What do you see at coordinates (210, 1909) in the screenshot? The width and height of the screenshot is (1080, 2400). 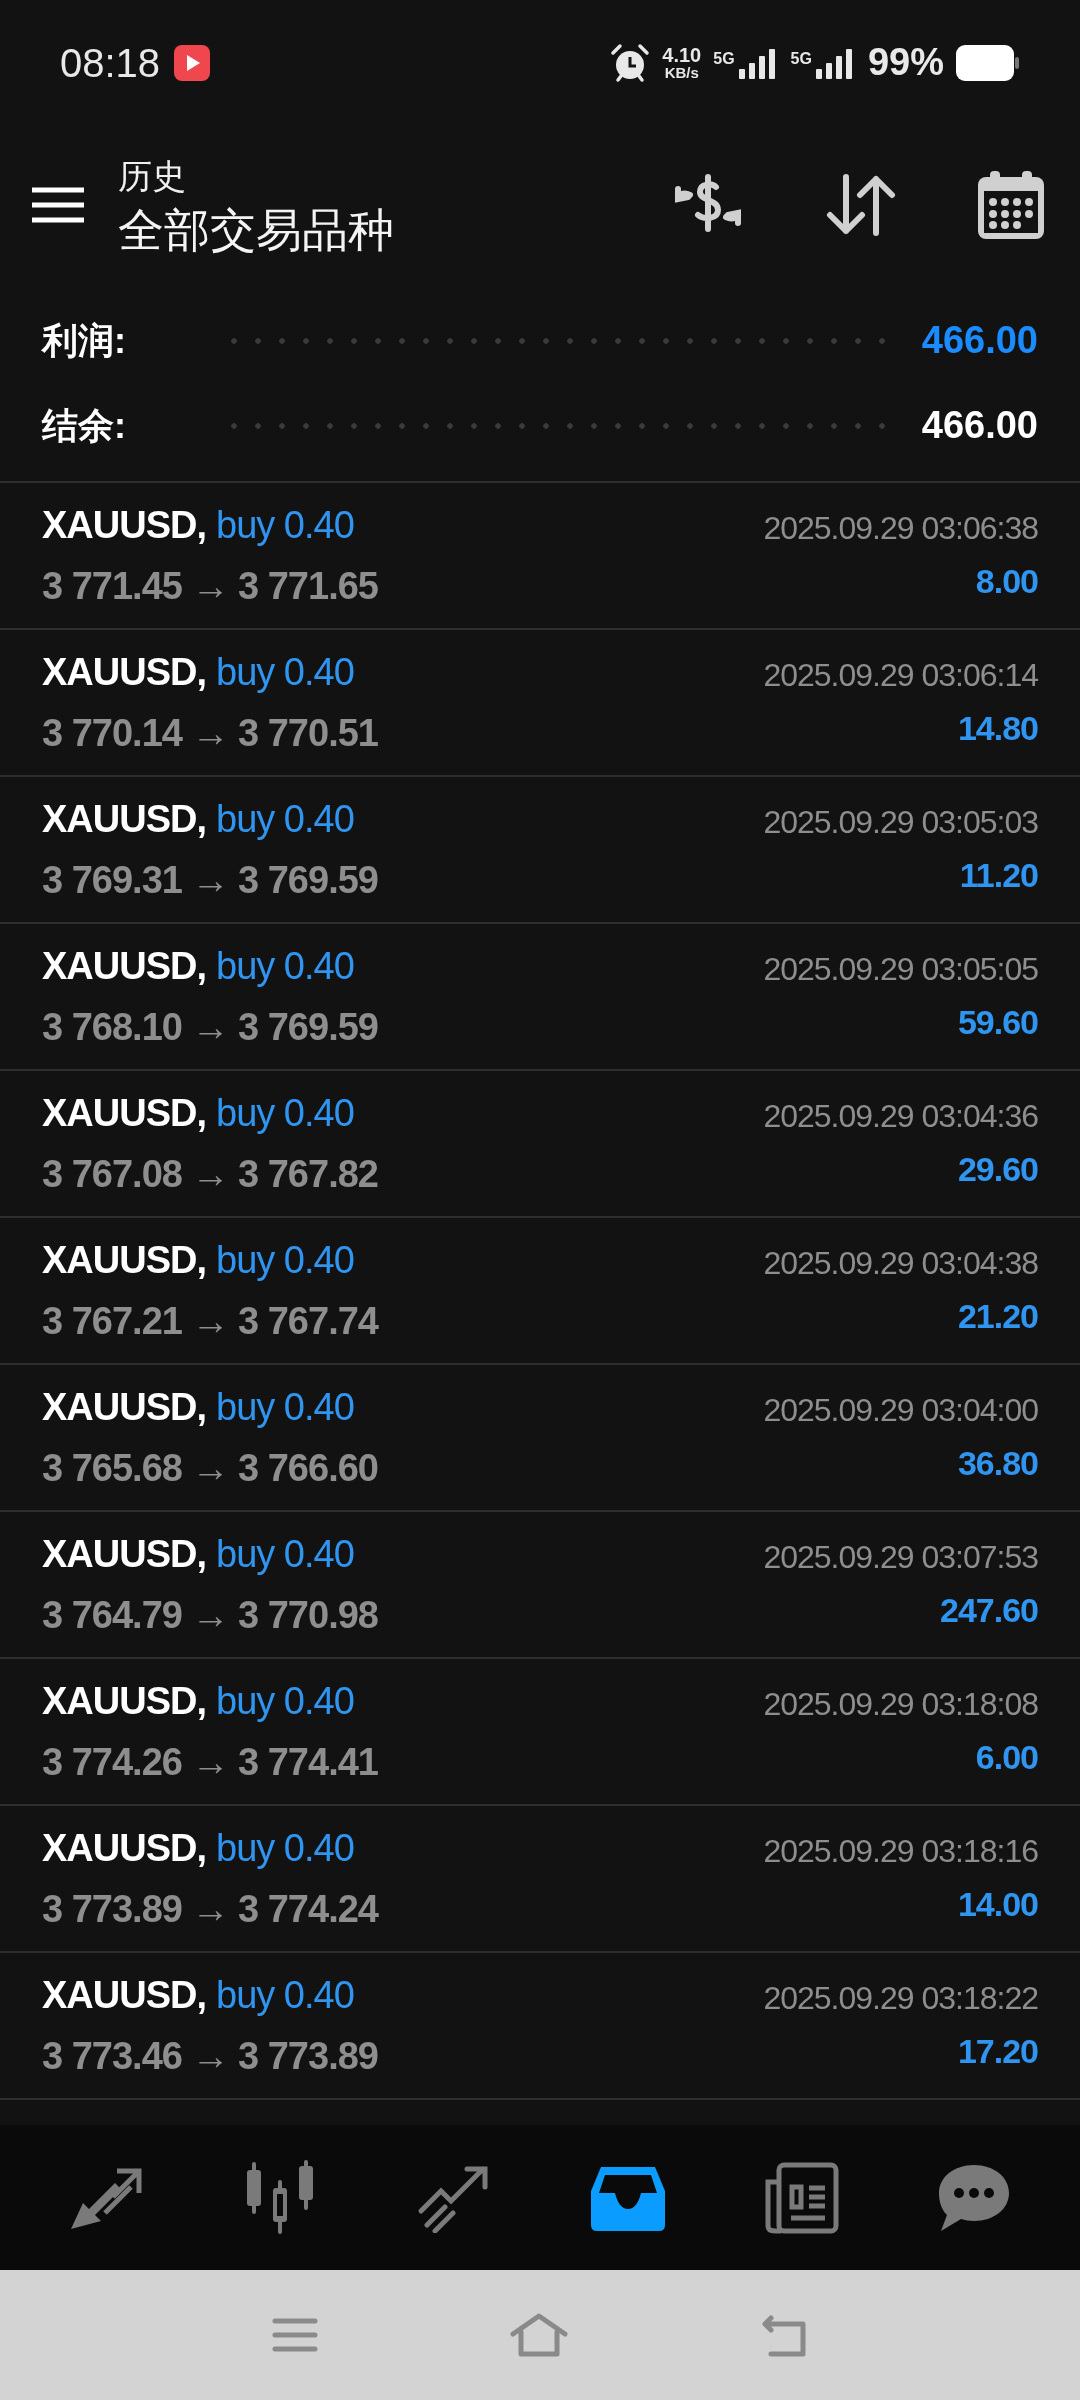 I see `trade-prices: 3 773.89 → 3 774.24` at bounding box center [210, 1909].